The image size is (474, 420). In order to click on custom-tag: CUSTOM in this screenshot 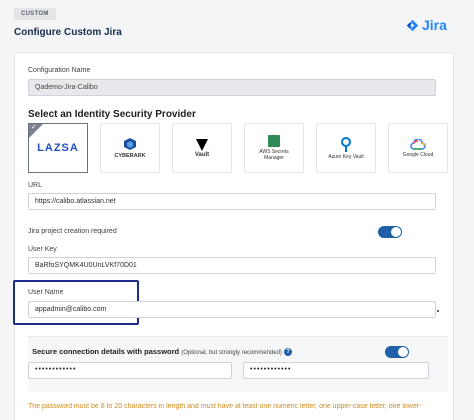, I will do `click(35, 14)`.